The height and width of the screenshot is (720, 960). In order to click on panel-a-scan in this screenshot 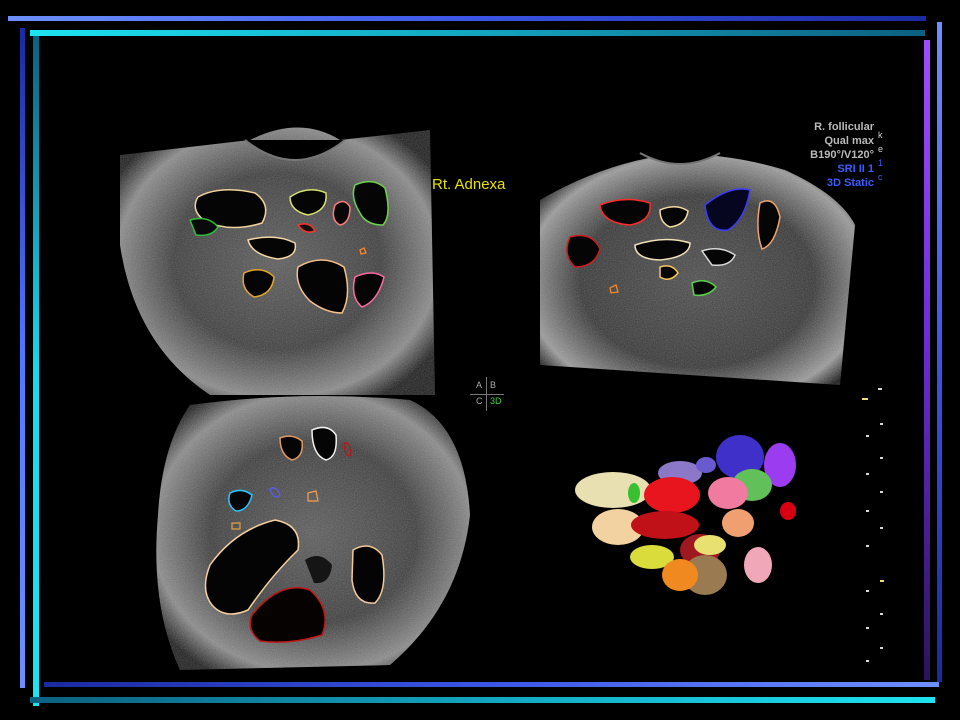, I will do `click(277, 261)`.